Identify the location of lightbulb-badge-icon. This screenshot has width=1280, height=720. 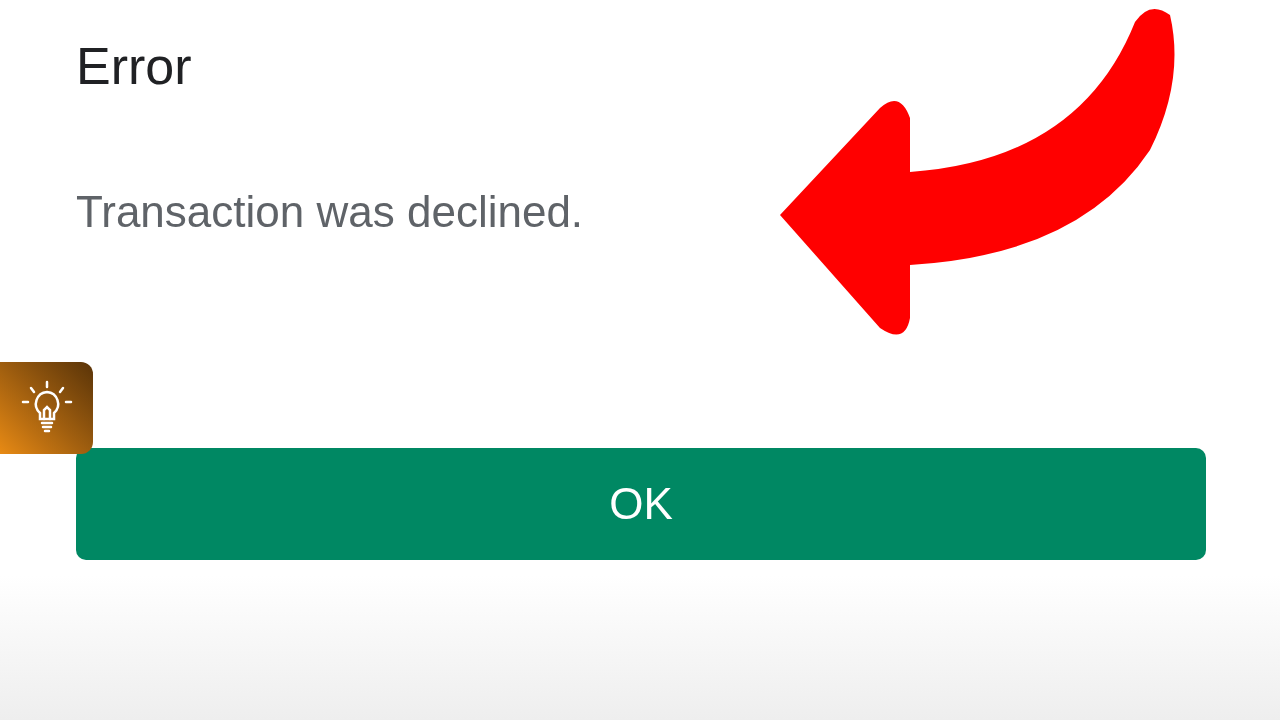
(46, 408).